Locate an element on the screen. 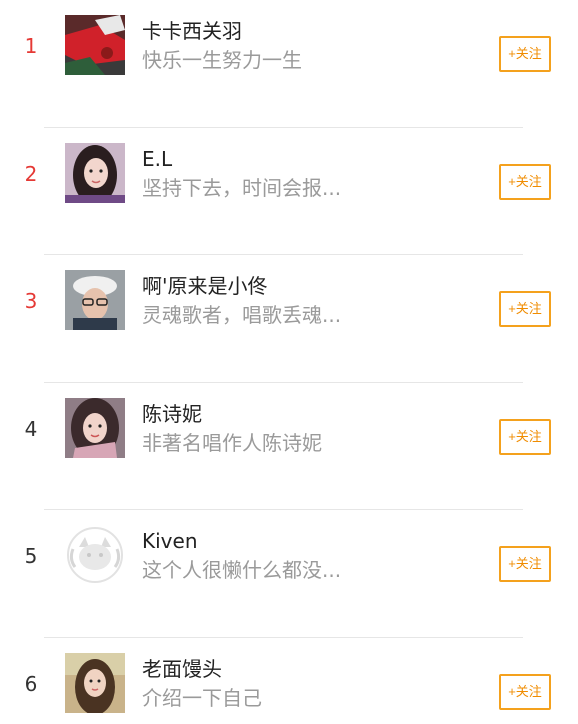 This screenshot has height=724, width=578. photo-red-icon is located at coordinates (95, 45).